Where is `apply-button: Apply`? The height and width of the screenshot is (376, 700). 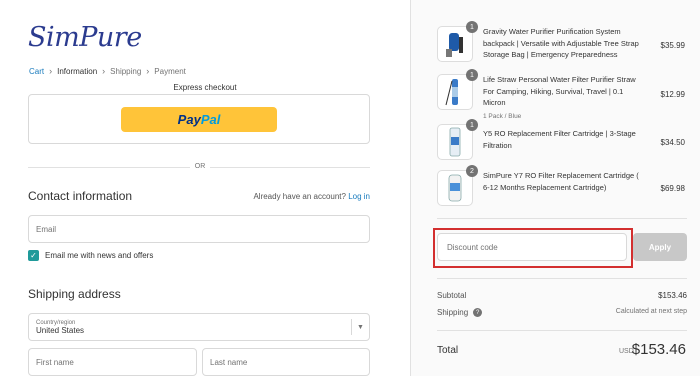
apply-button: Apply is located at coordinates (660, 247).